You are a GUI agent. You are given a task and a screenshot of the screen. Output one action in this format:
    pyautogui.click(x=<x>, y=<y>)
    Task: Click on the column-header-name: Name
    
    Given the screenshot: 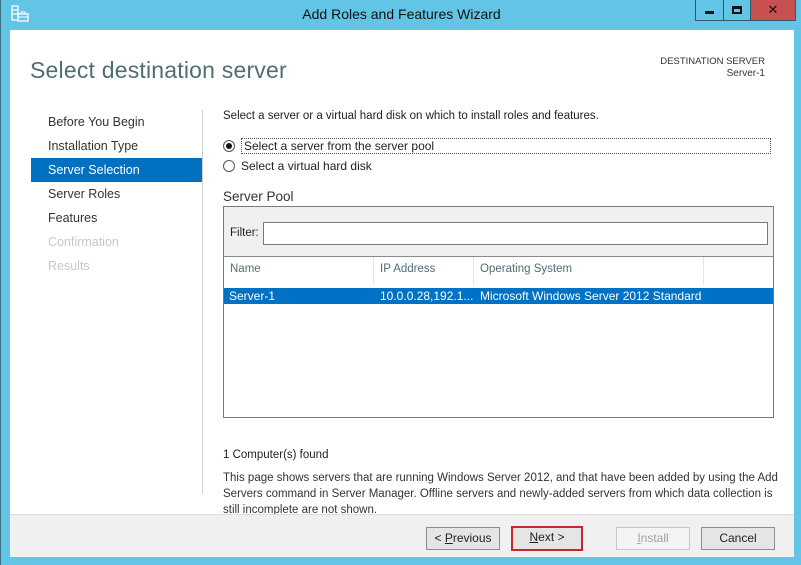 What is the action you would take?
    pyautogui.click(x=299, y=271)
    